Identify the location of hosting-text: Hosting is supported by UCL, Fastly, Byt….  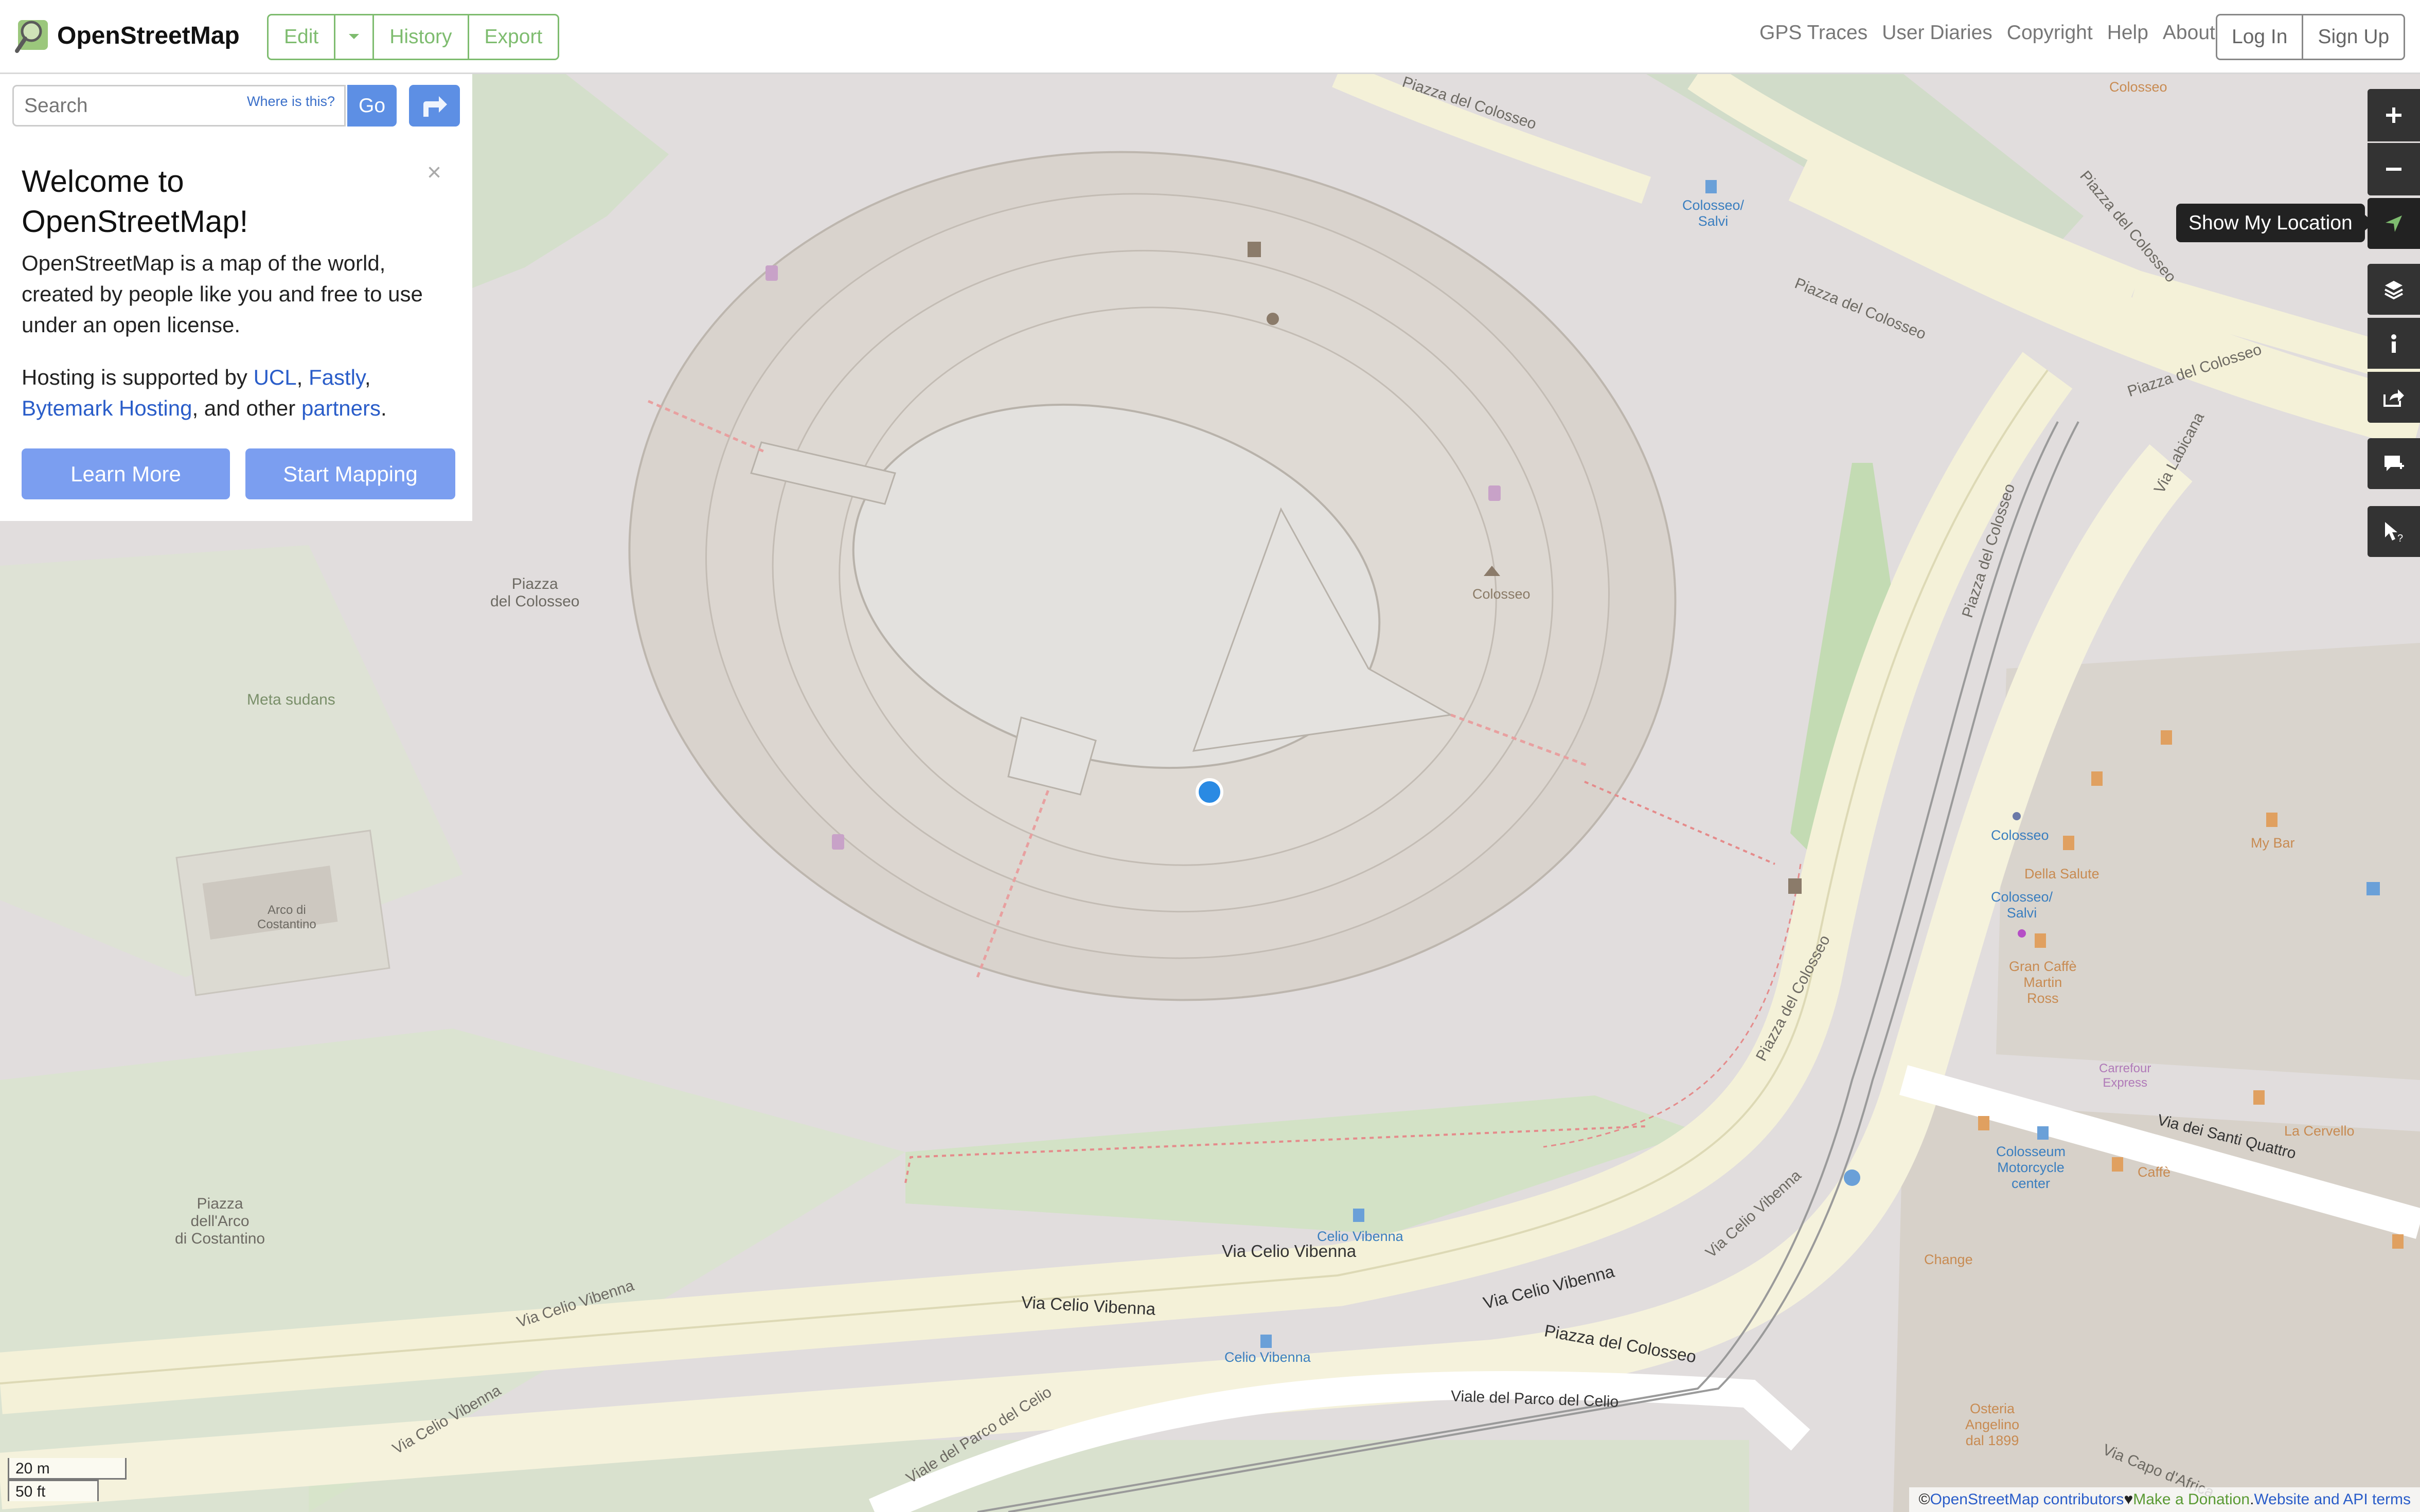
(236, 393).